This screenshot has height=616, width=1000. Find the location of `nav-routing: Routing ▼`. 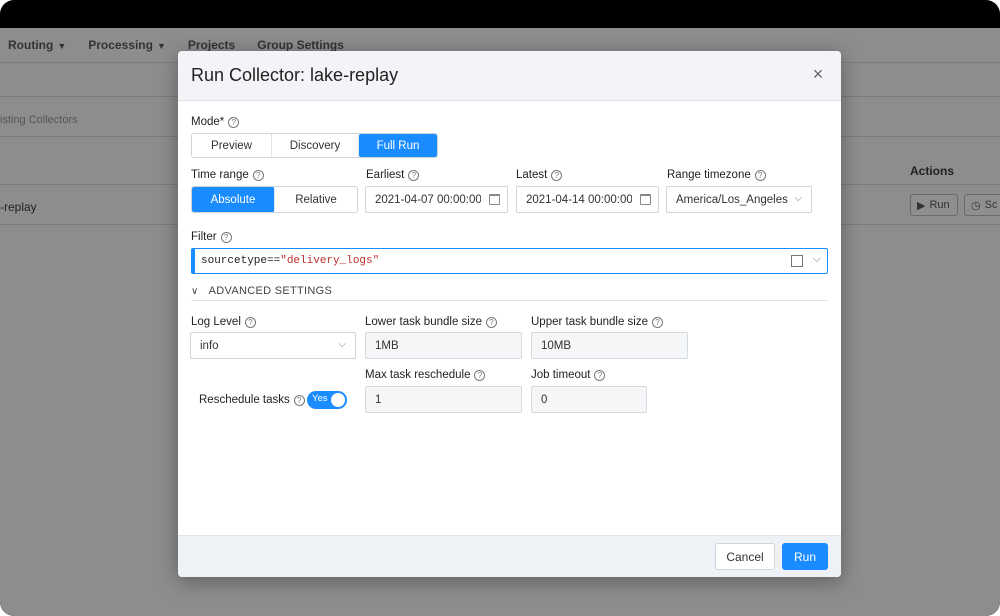

nav-routing: Routing ▼ is located at coordinates (37, 45).